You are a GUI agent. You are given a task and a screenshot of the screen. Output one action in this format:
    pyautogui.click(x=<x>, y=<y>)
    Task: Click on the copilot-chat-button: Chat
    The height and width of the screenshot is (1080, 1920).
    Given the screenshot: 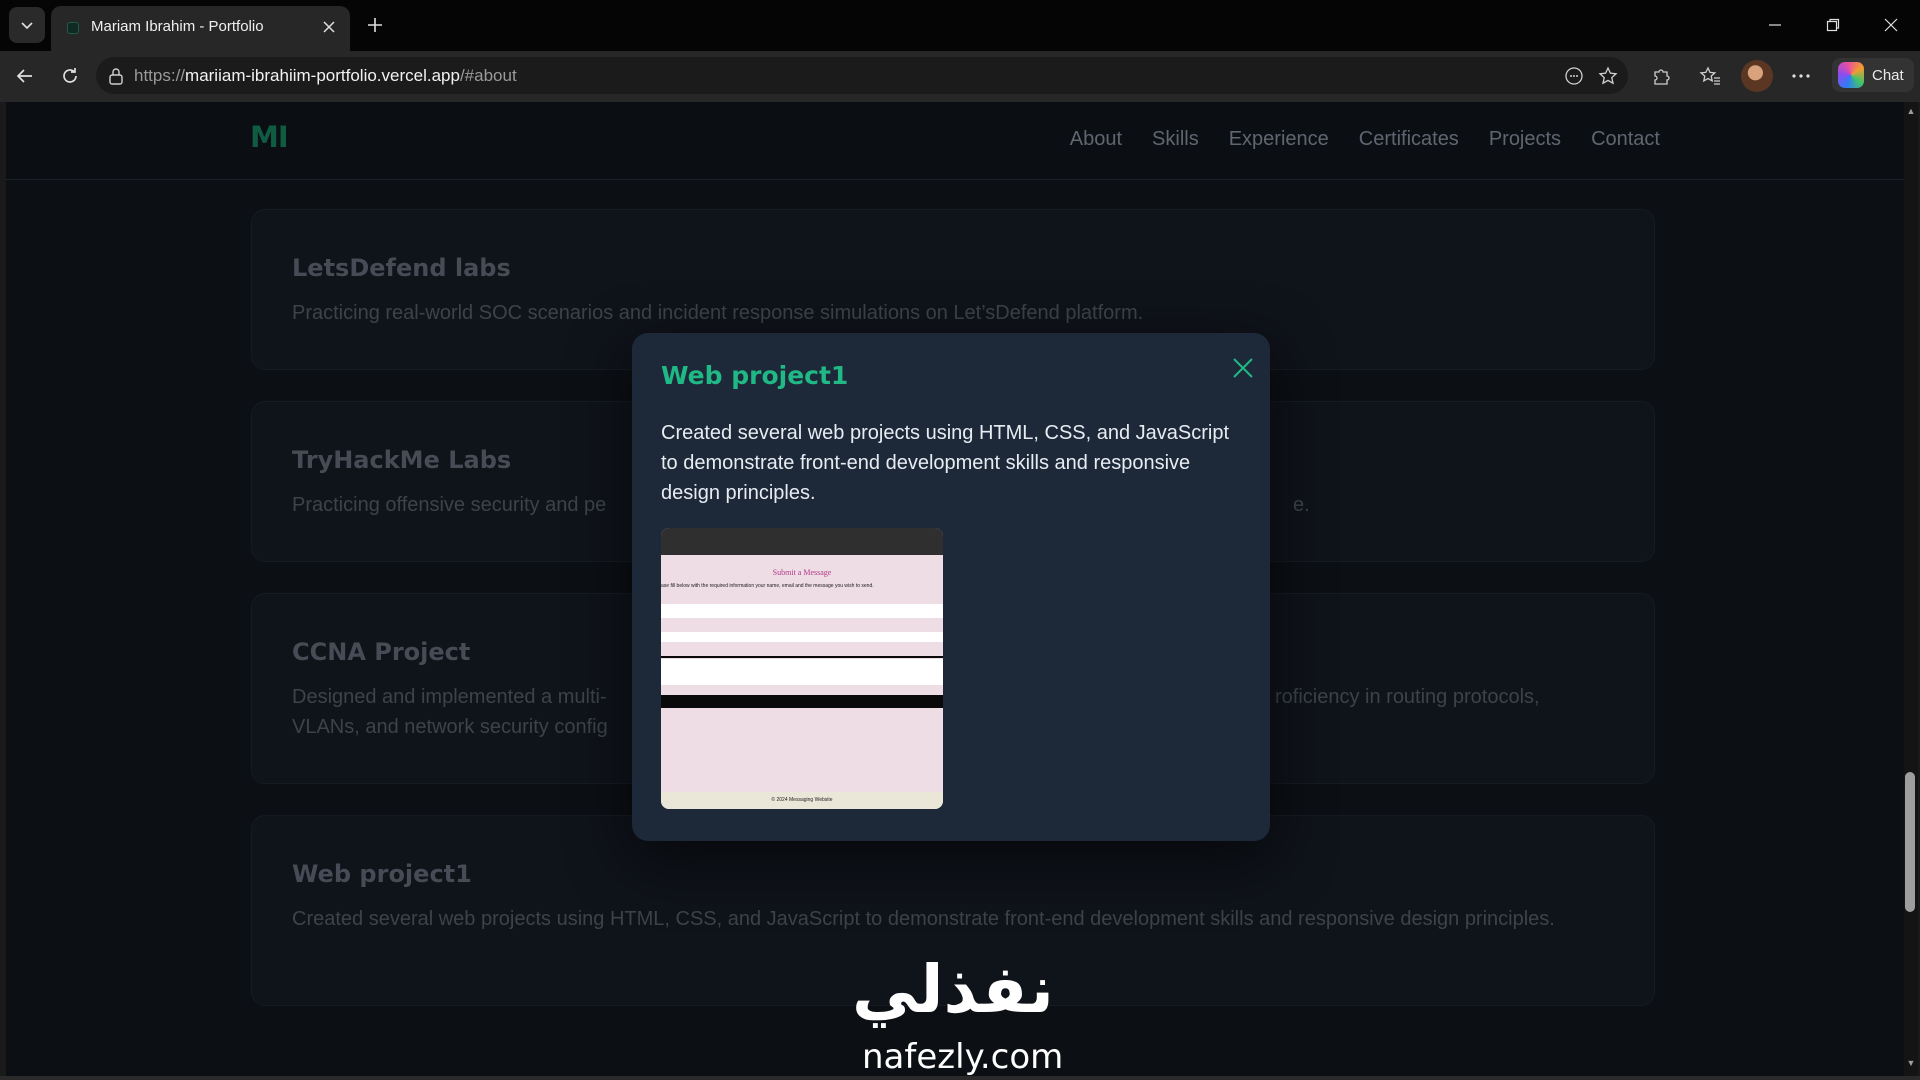 What is the action you would take?
    pyautogui.click(x=1873, y=75)
    